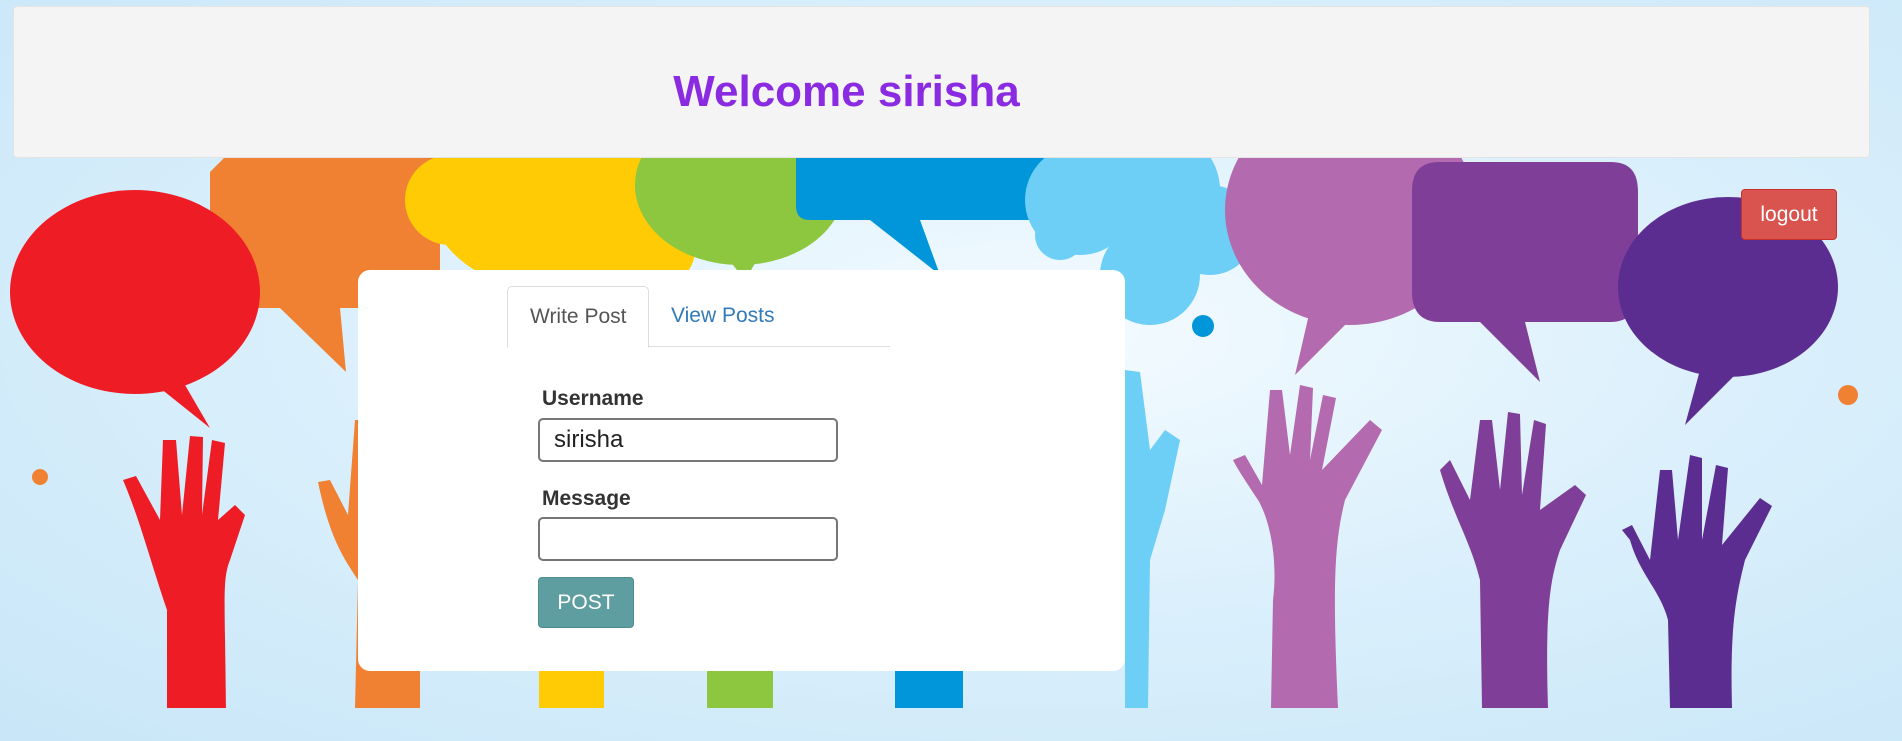 Image resolution: width=1902 pixels, height=741 pixels. What do you see at coordinates (578, 317) in the screenshot?
I see `tab-write-post: Write Post` at bounding box center [578, 317].